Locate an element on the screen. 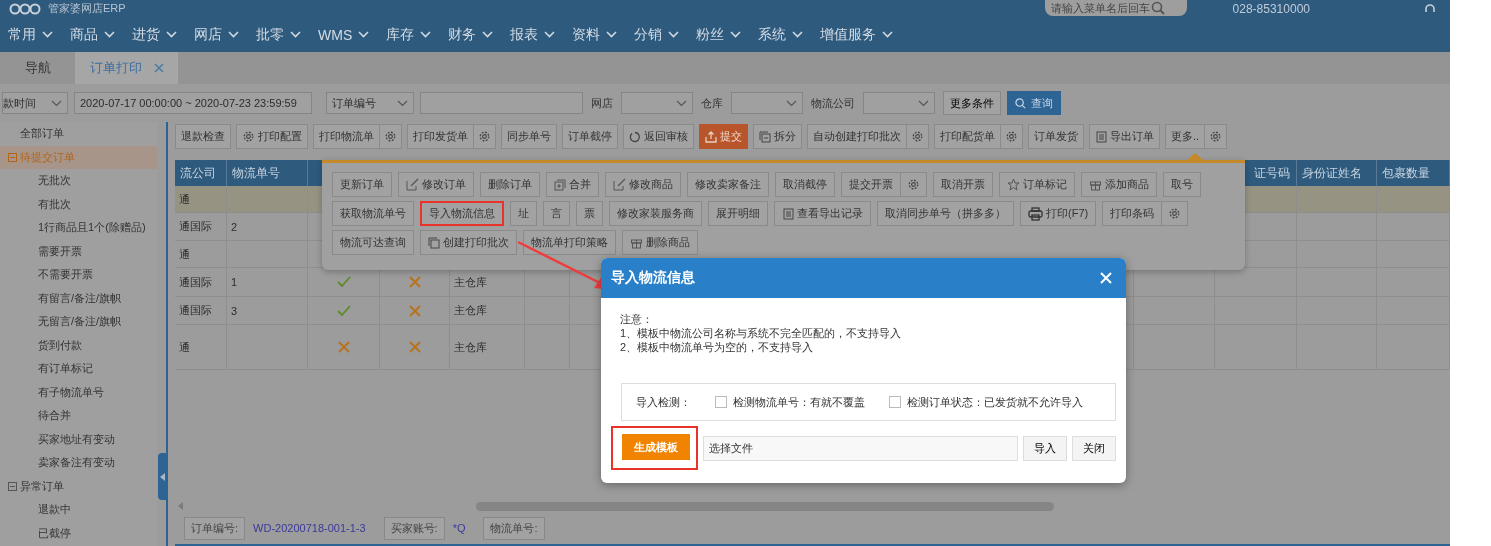 The image size is (1491, 546). scroll-left-icon is located at coordinates (181, 506).